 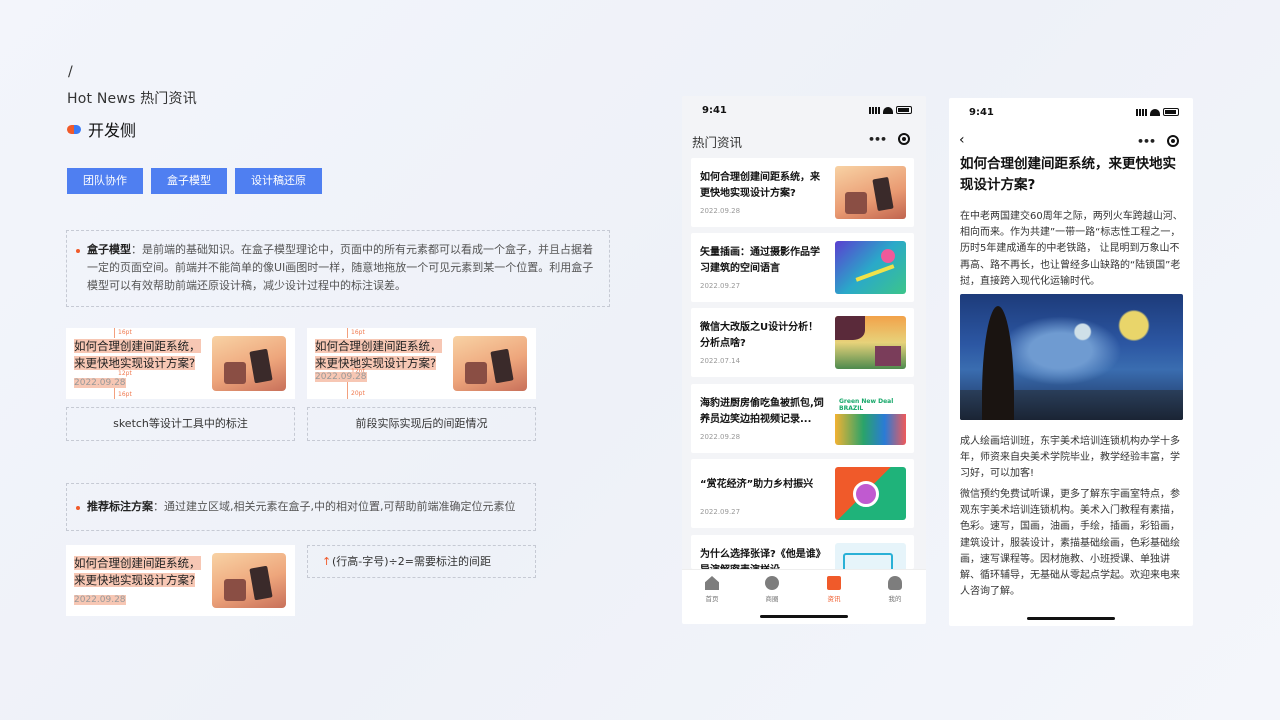 I want to click on dev-side-label: 开发侧, so click(x=112, y=130).